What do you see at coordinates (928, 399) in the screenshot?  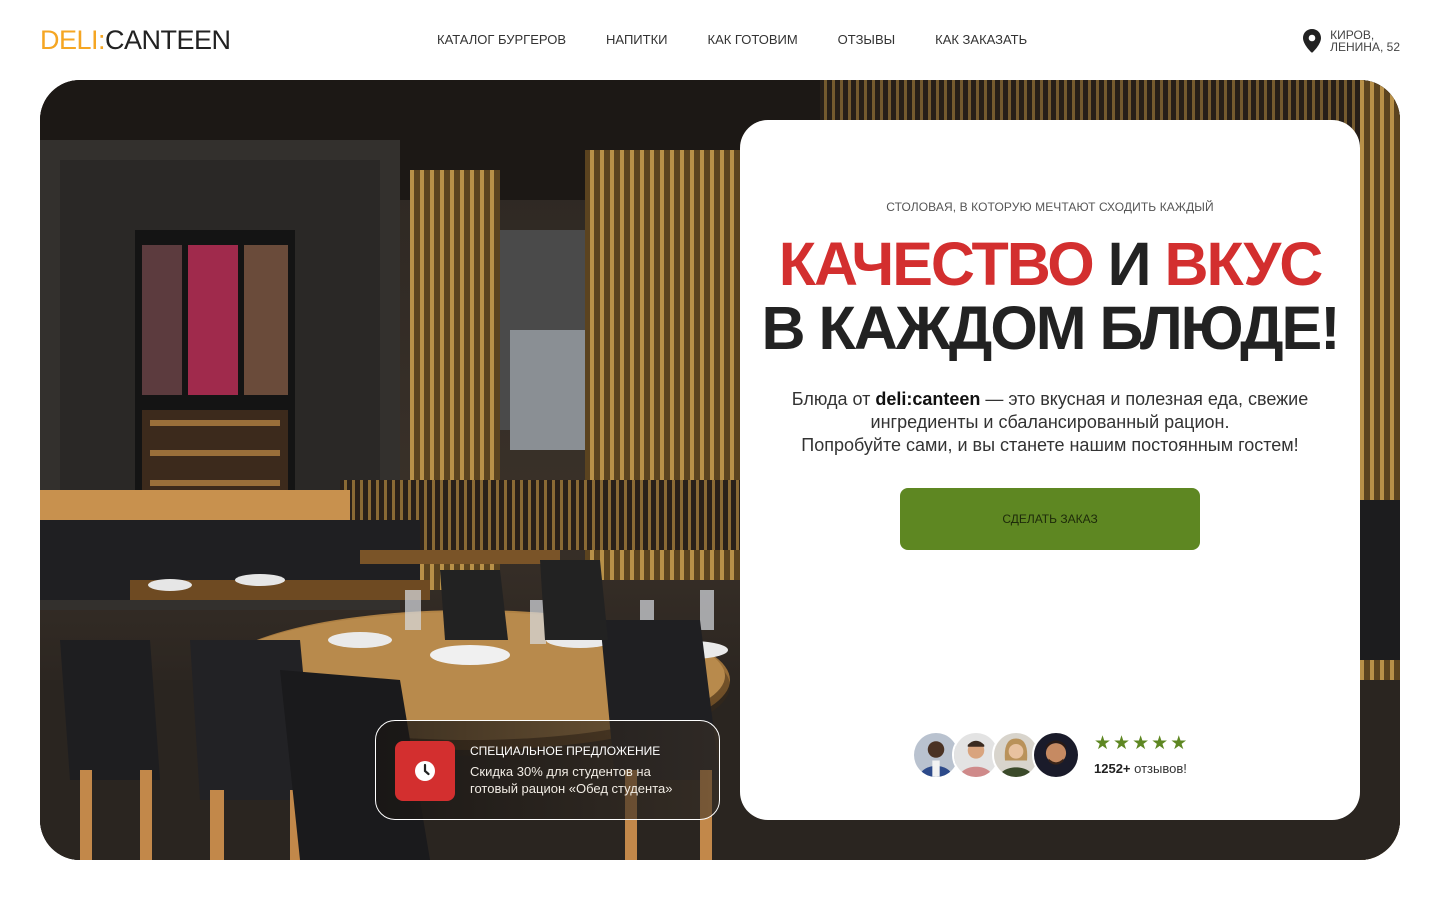 I see `desc-brand: deli:canteen` at bounding box center [928, 399].